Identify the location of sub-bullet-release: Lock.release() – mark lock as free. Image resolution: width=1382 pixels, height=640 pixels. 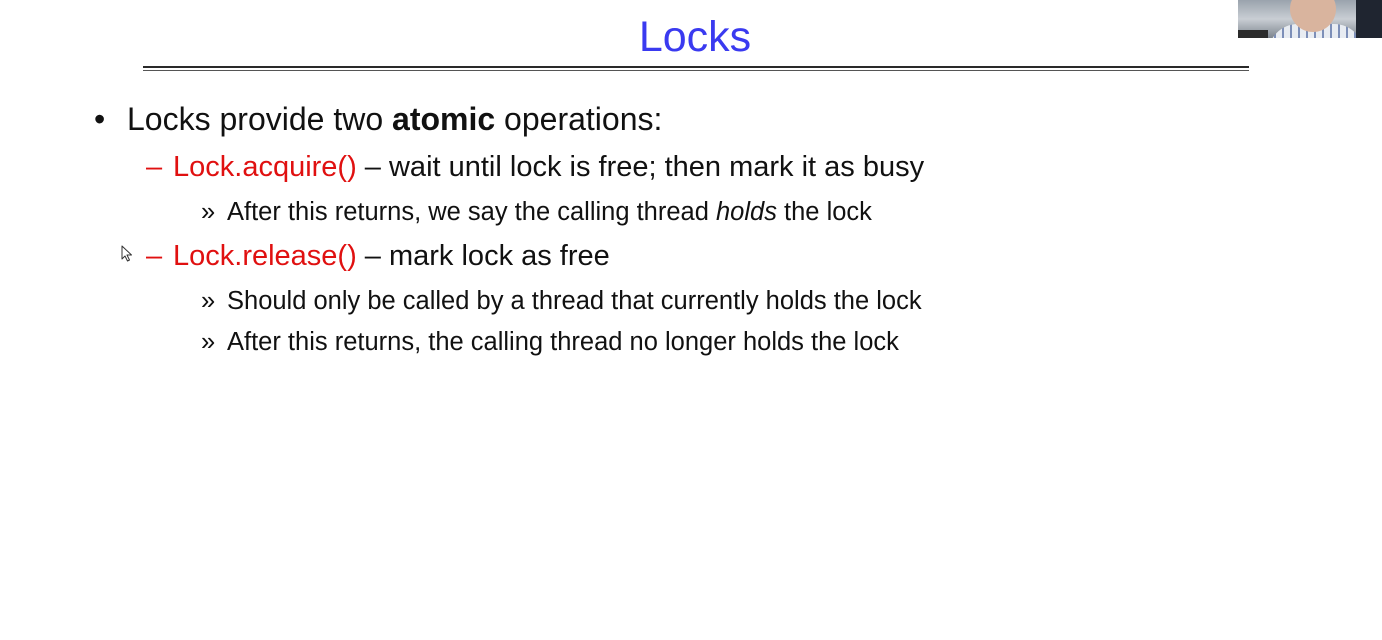
(391, 256).